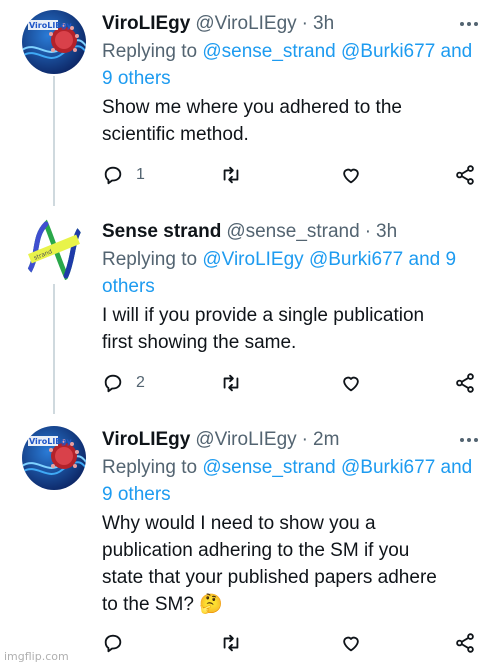 The height and width of the screenshot is (667, 500). Describe the element at coordinates (291, 645) in the screenshot. I see `tweet-actions` at that location.